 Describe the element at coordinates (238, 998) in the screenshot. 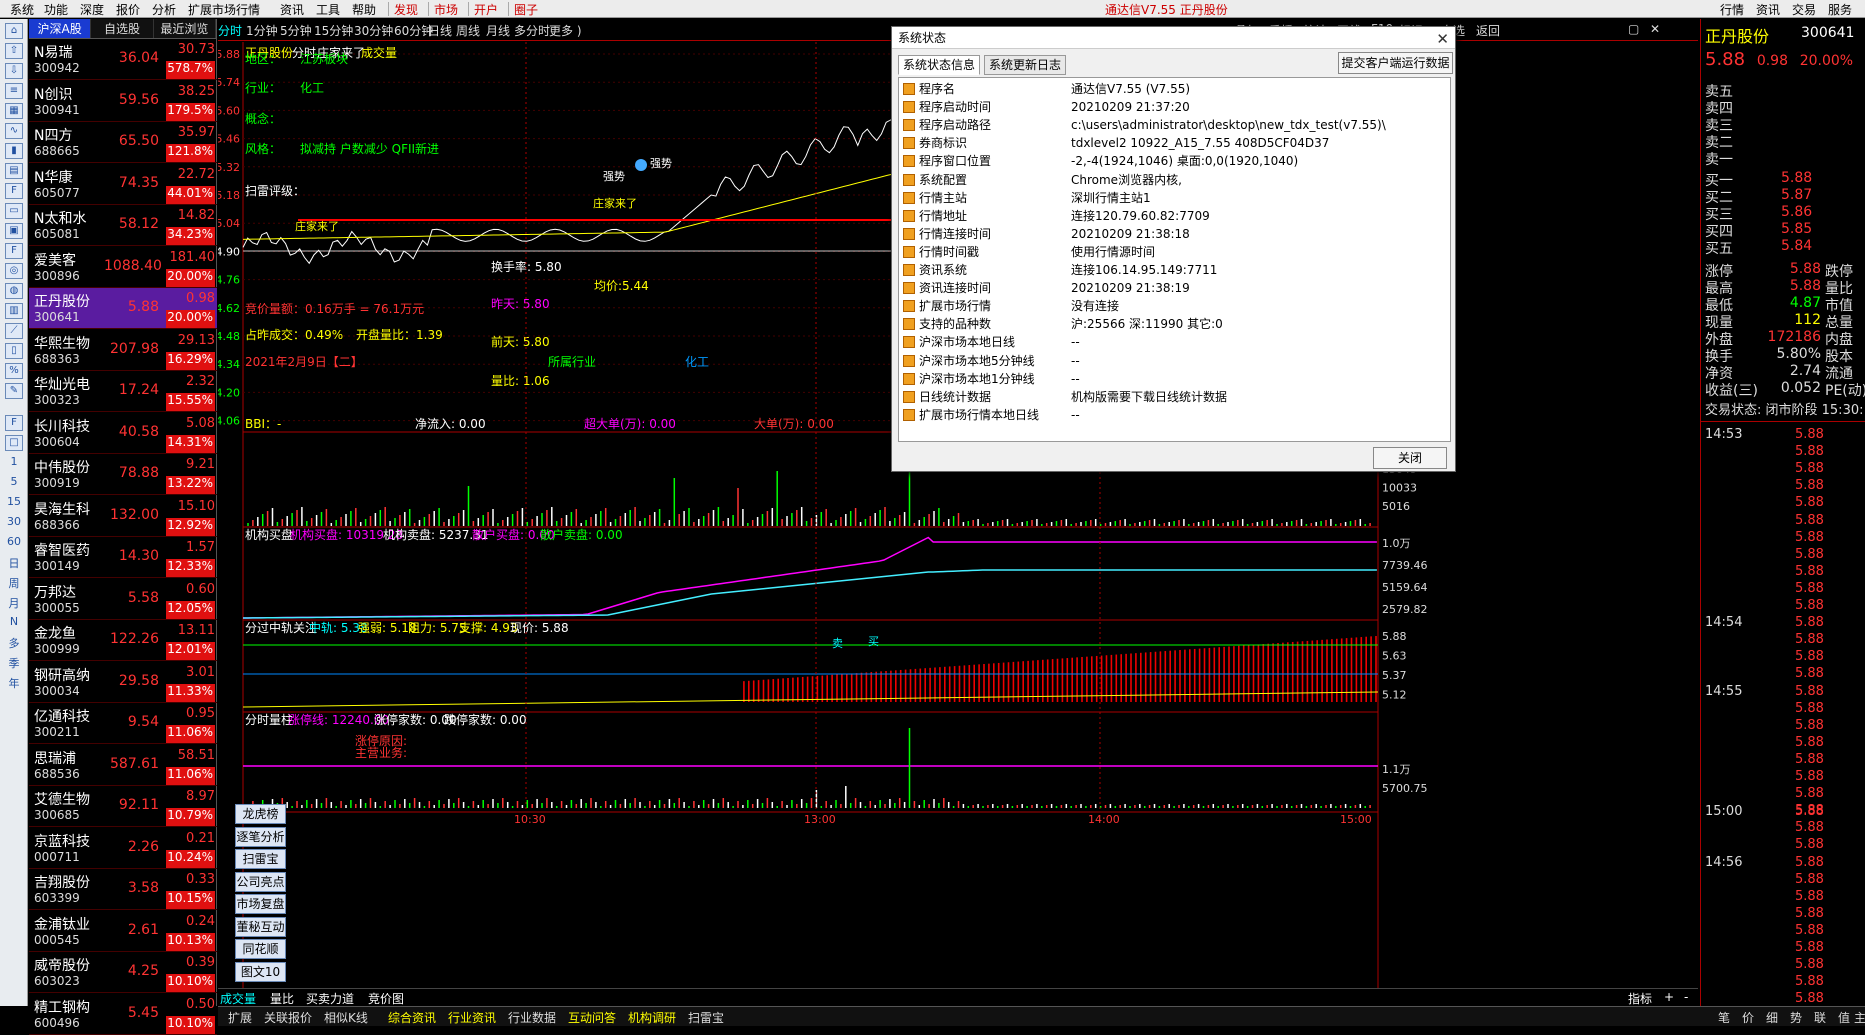

I see `tab-volume: 成交量` at that location.